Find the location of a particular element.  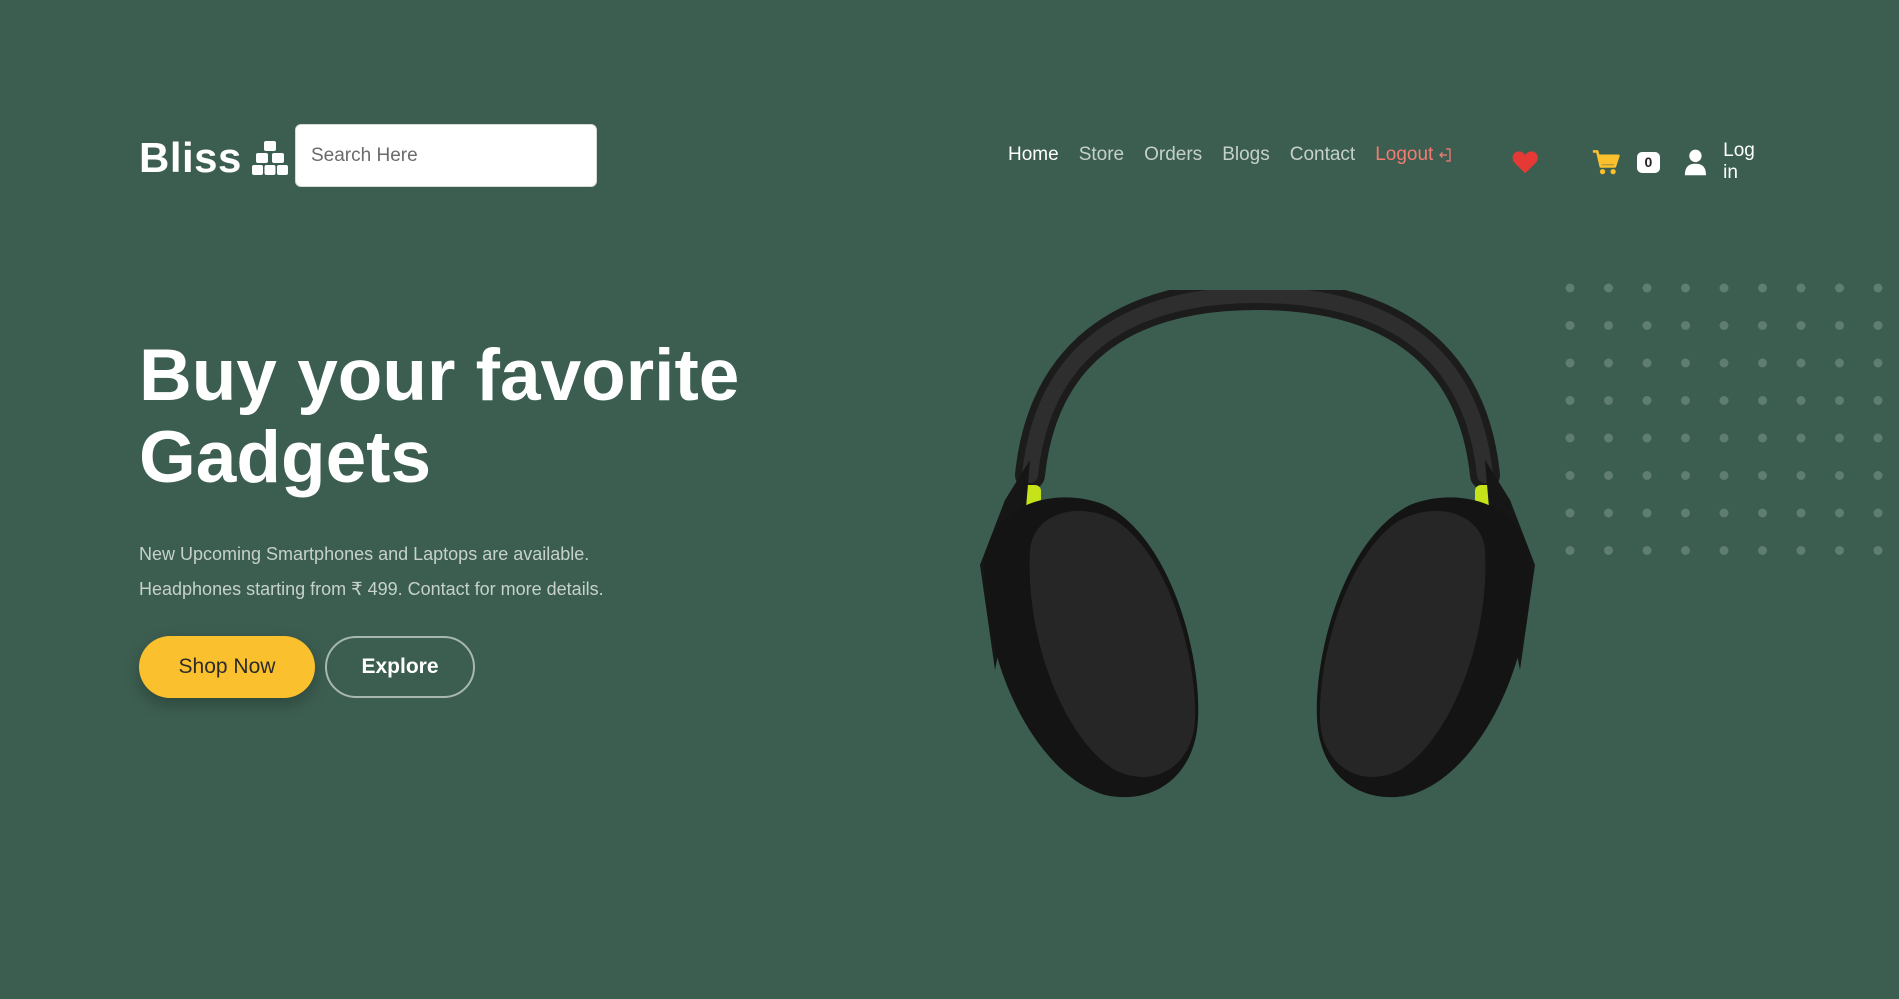

cart-count-badge: 0 is located at coordinates (1648, 162).